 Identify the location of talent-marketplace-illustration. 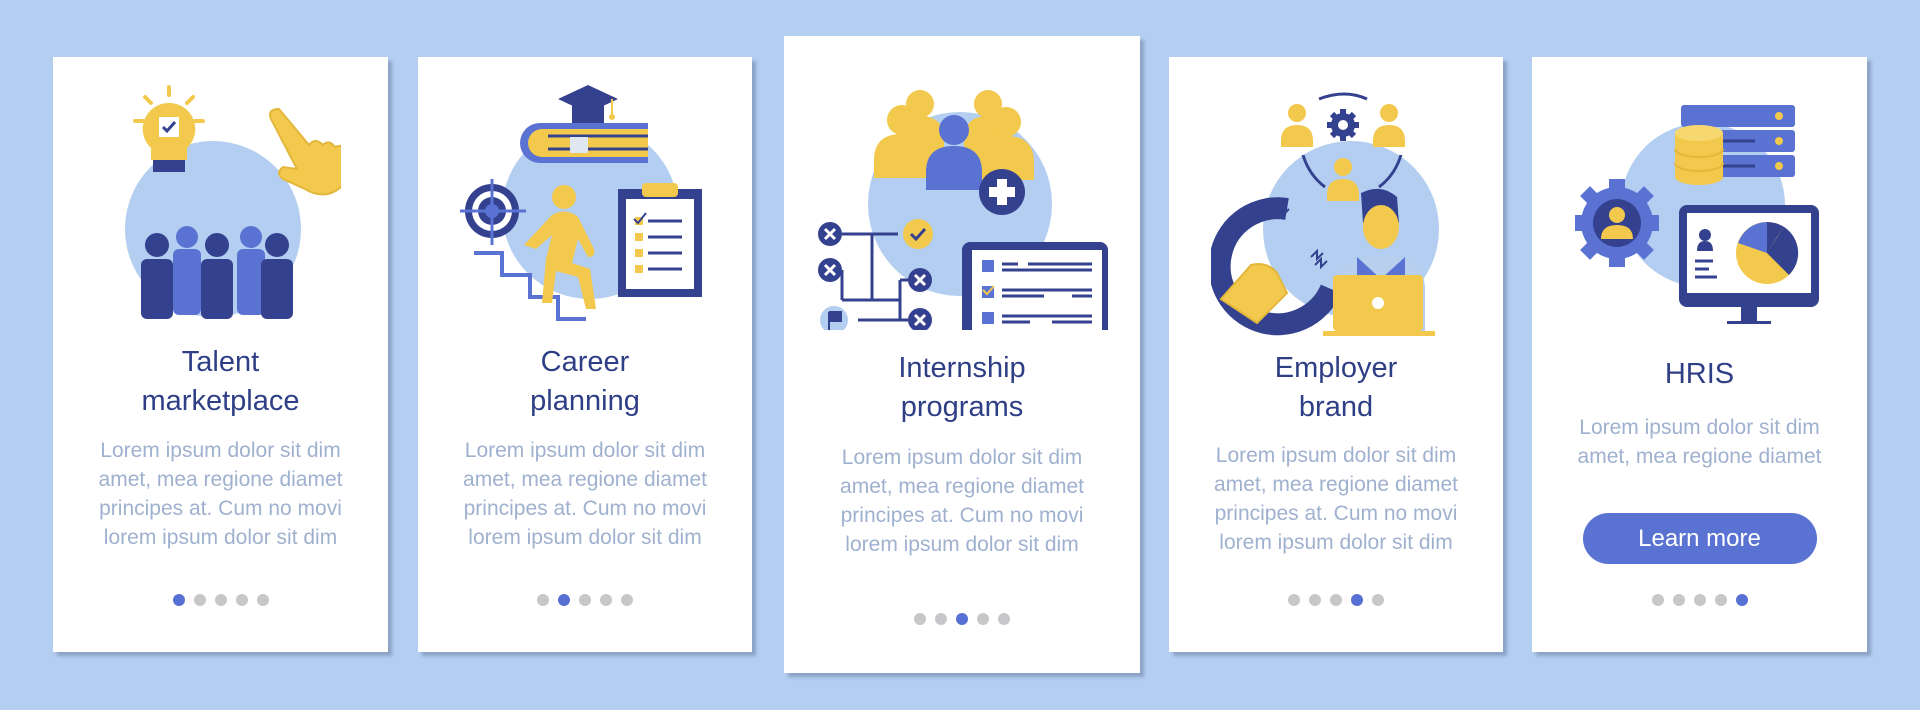
(220, 199).